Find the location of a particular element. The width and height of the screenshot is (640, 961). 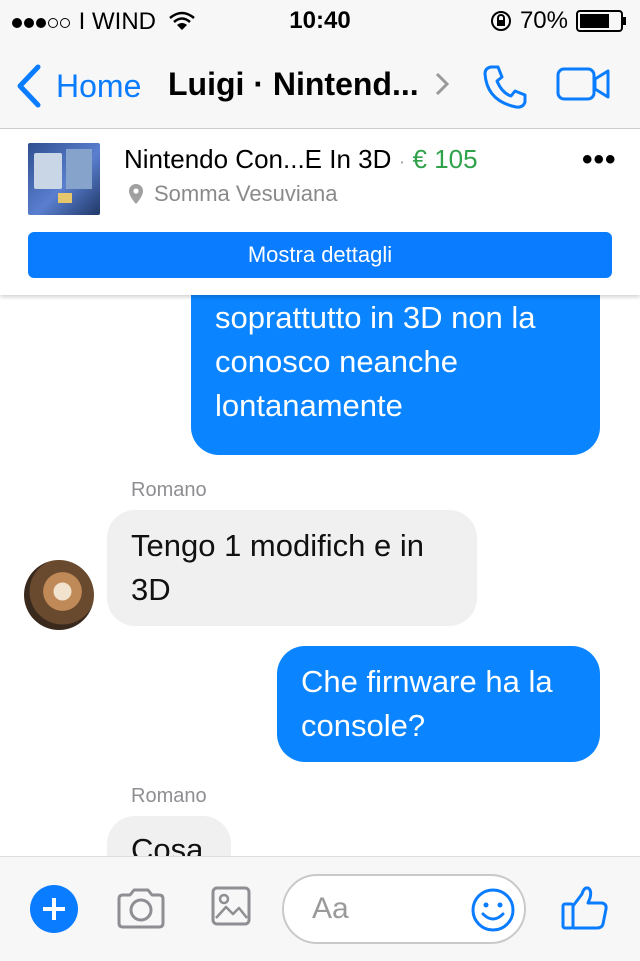

listing-price: € 105 is located at coordinates (445, 159).